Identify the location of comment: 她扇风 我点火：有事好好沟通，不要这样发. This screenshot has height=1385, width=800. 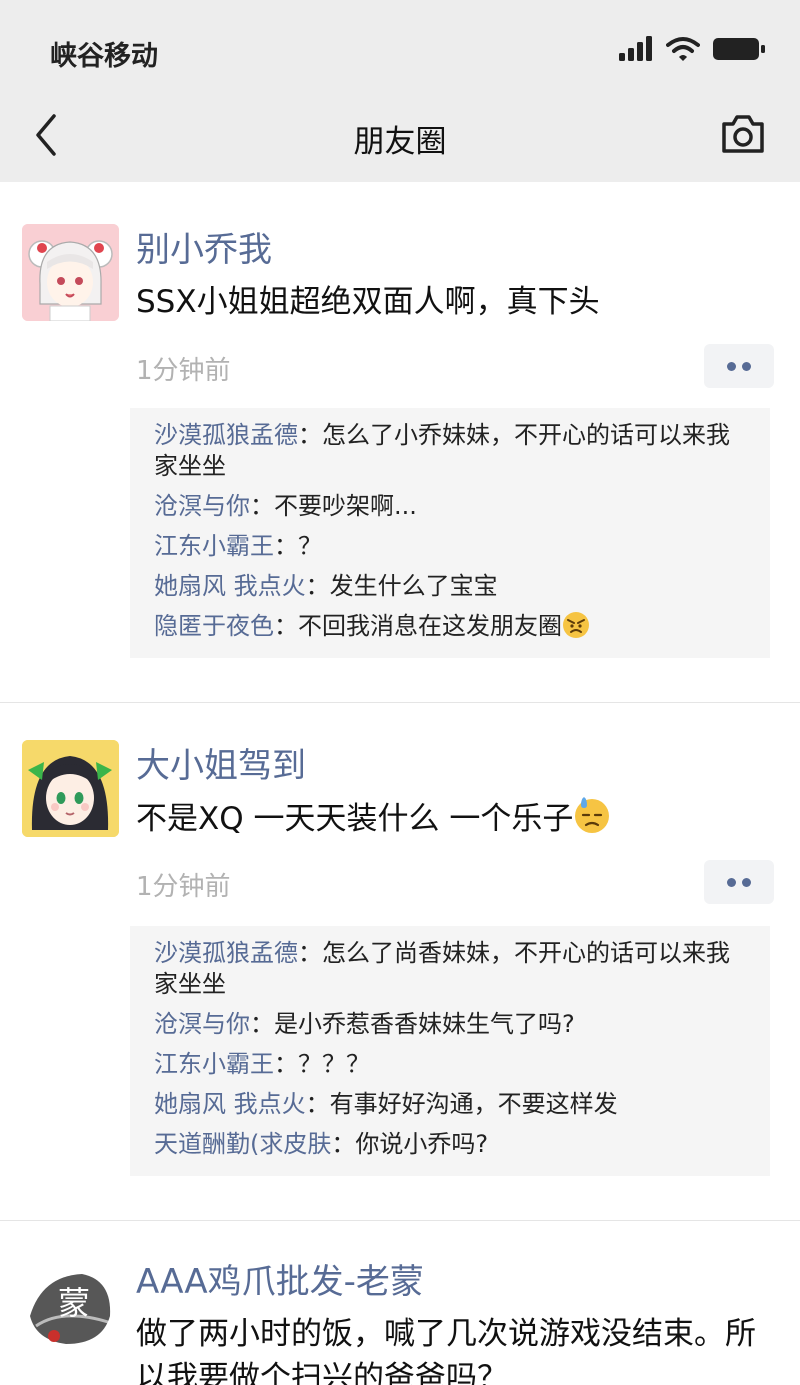
(450, 1104).